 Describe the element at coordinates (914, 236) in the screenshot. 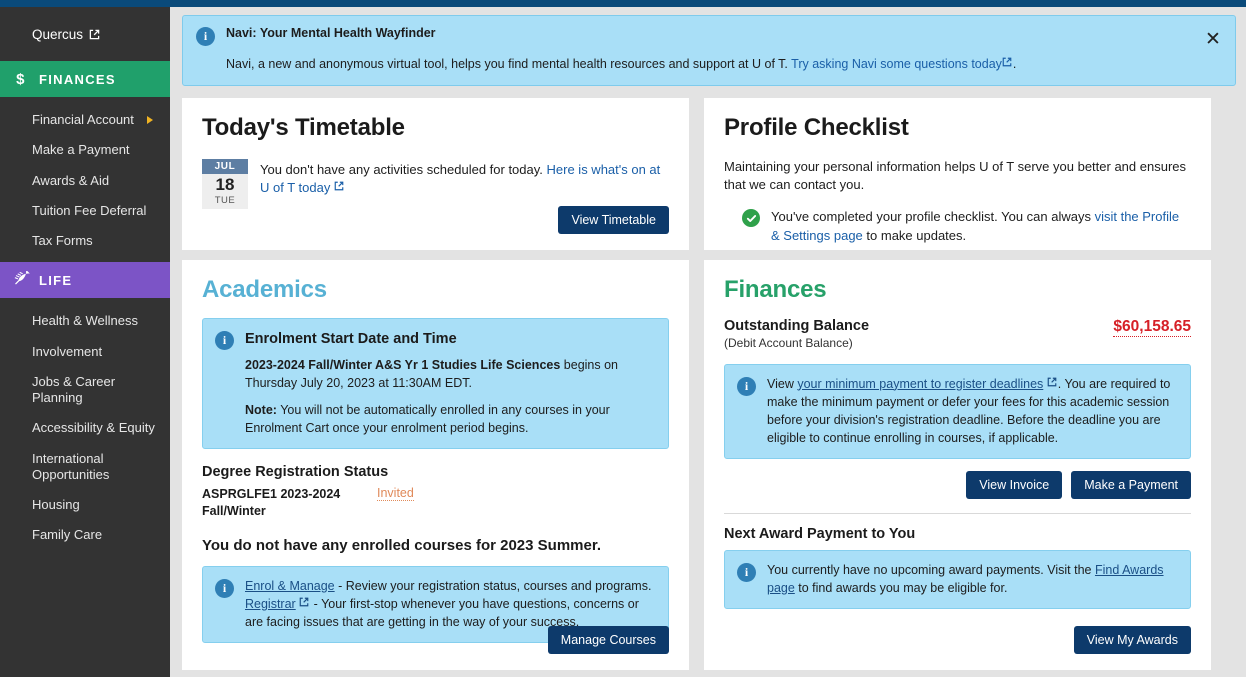

I see `profile-status-after: to make updates.` at that location.